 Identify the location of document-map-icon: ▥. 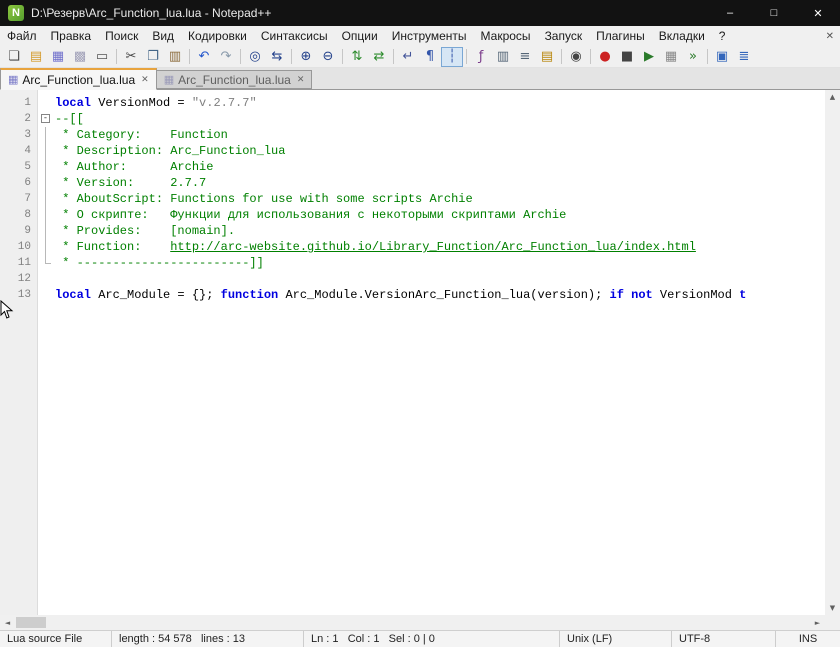
(503, 56).